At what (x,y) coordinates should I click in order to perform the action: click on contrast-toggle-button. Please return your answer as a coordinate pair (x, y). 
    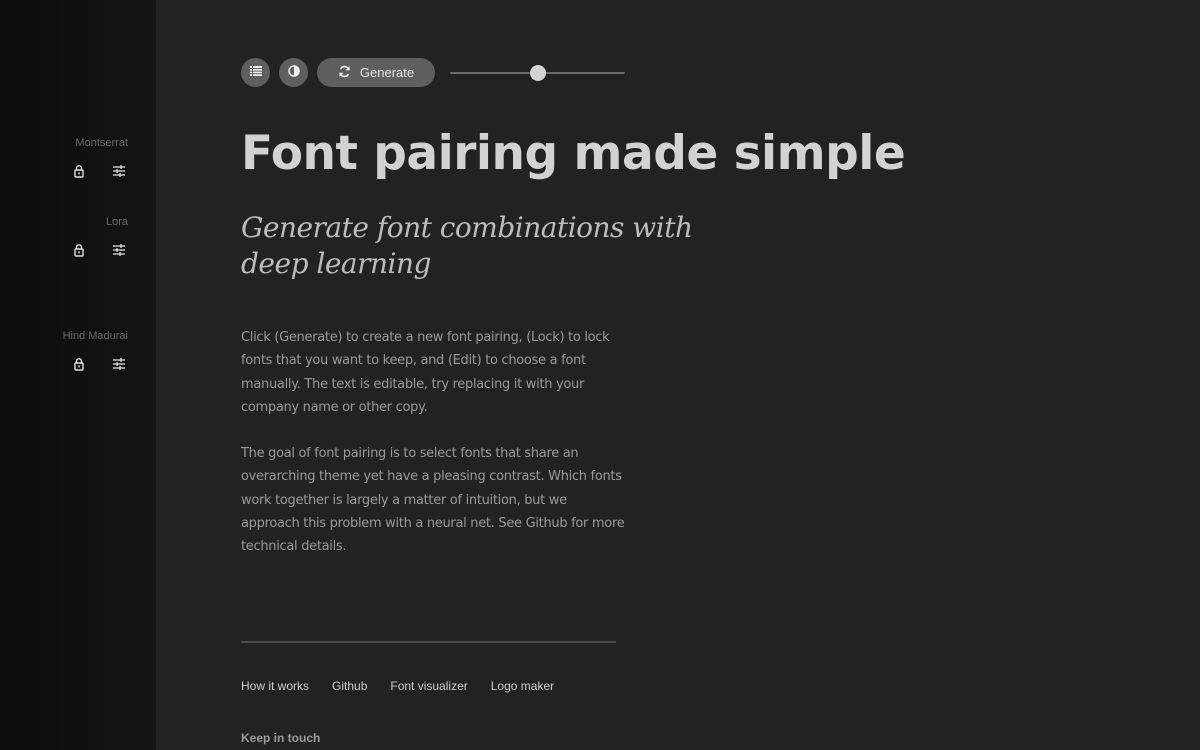
    Looking at the image, I should click on (293, 72).